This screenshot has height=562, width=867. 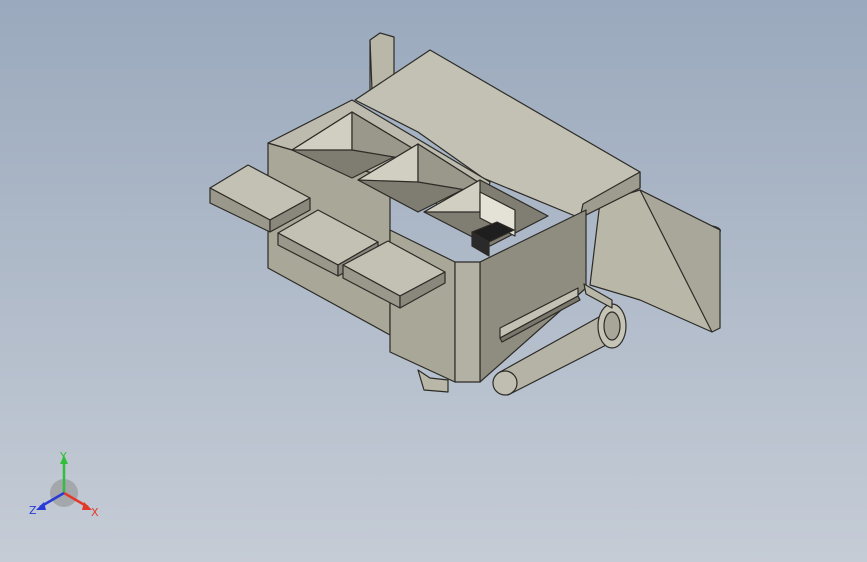 What do you see at coordinates (63, 456) in the screenshot?
I see `triad-y-label: Y` at bounding box center [63, 456].